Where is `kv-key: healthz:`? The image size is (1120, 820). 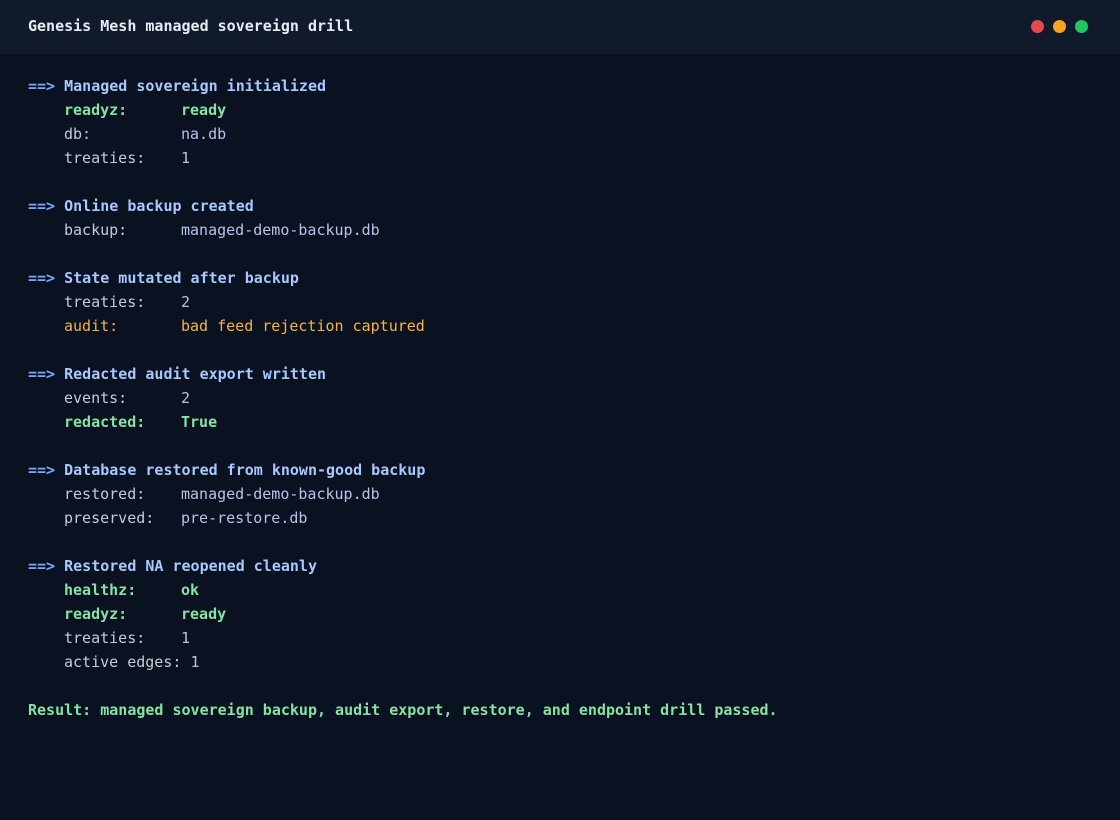 kv-key: healthz: is located at coordinates (100, 590).